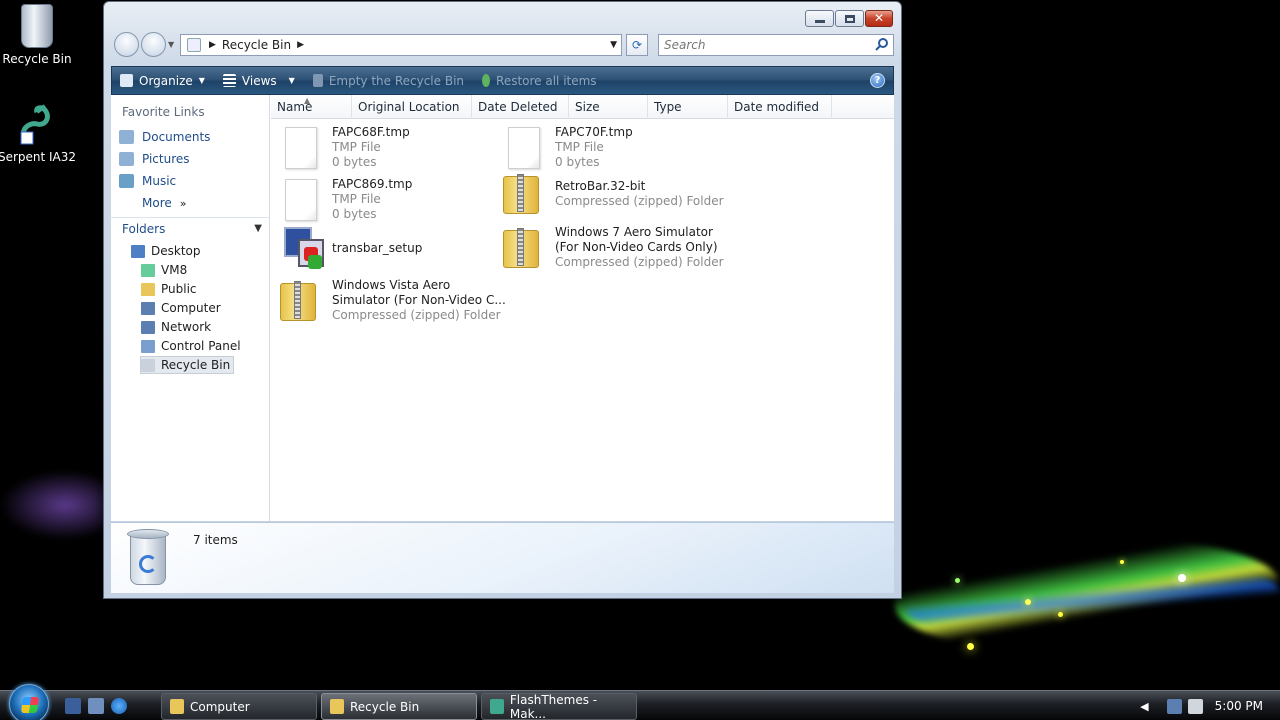 Image resolution: width=1280 pixels, height=720 pixels. What do you see at coordinates (776, 45) in the screenshot?
I see `search-input: Search` at bounding box center [776, 45].